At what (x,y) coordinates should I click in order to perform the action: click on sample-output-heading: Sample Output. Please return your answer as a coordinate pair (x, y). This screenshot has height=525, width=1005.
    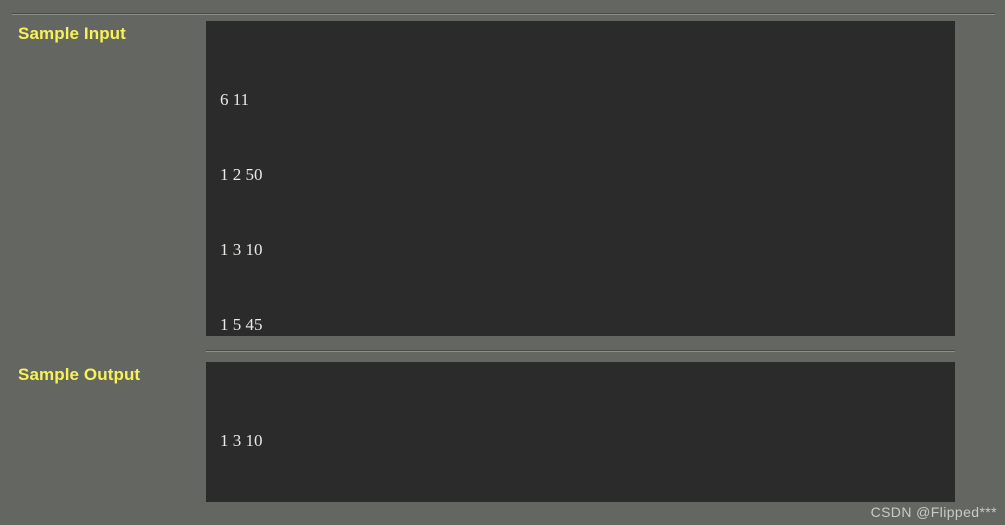
    Looking at the image, I should click on (79, 374).